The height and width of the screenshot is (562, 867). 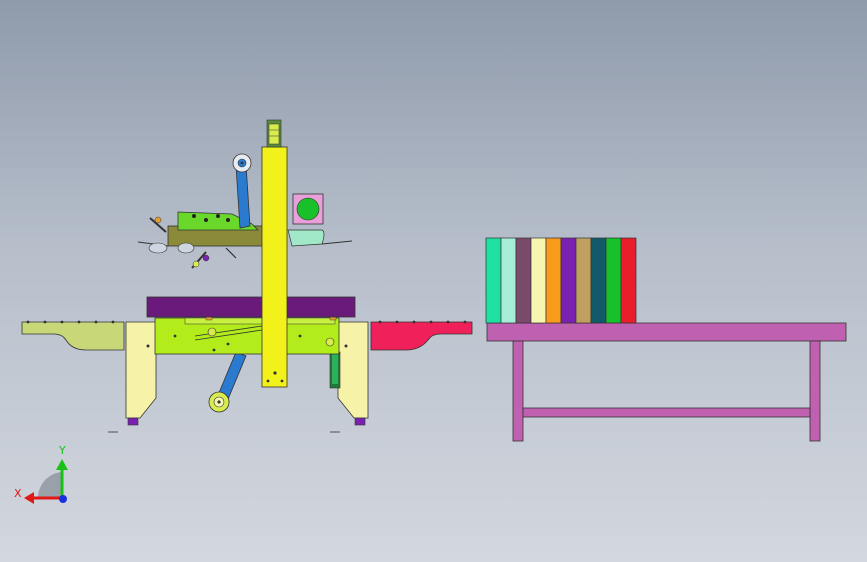 What do you see at coordinates (666, 382) in the screenshot?
I see `output-table` at bounding box center [666, 382].